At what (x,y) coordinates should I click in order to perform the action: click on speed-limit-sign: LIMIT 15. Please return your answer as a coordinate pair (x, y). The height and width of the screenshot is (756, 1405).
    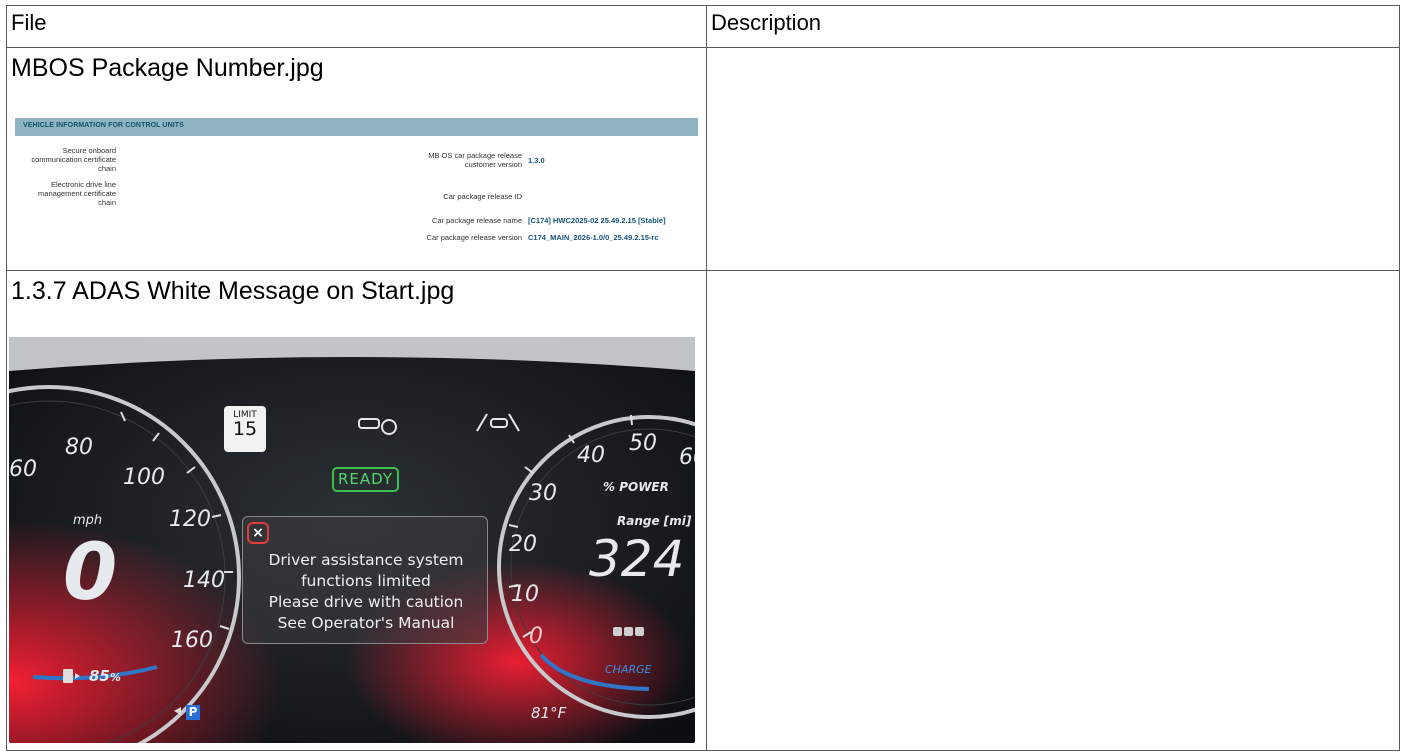
    Looking at the image, I should click on (245, 429).